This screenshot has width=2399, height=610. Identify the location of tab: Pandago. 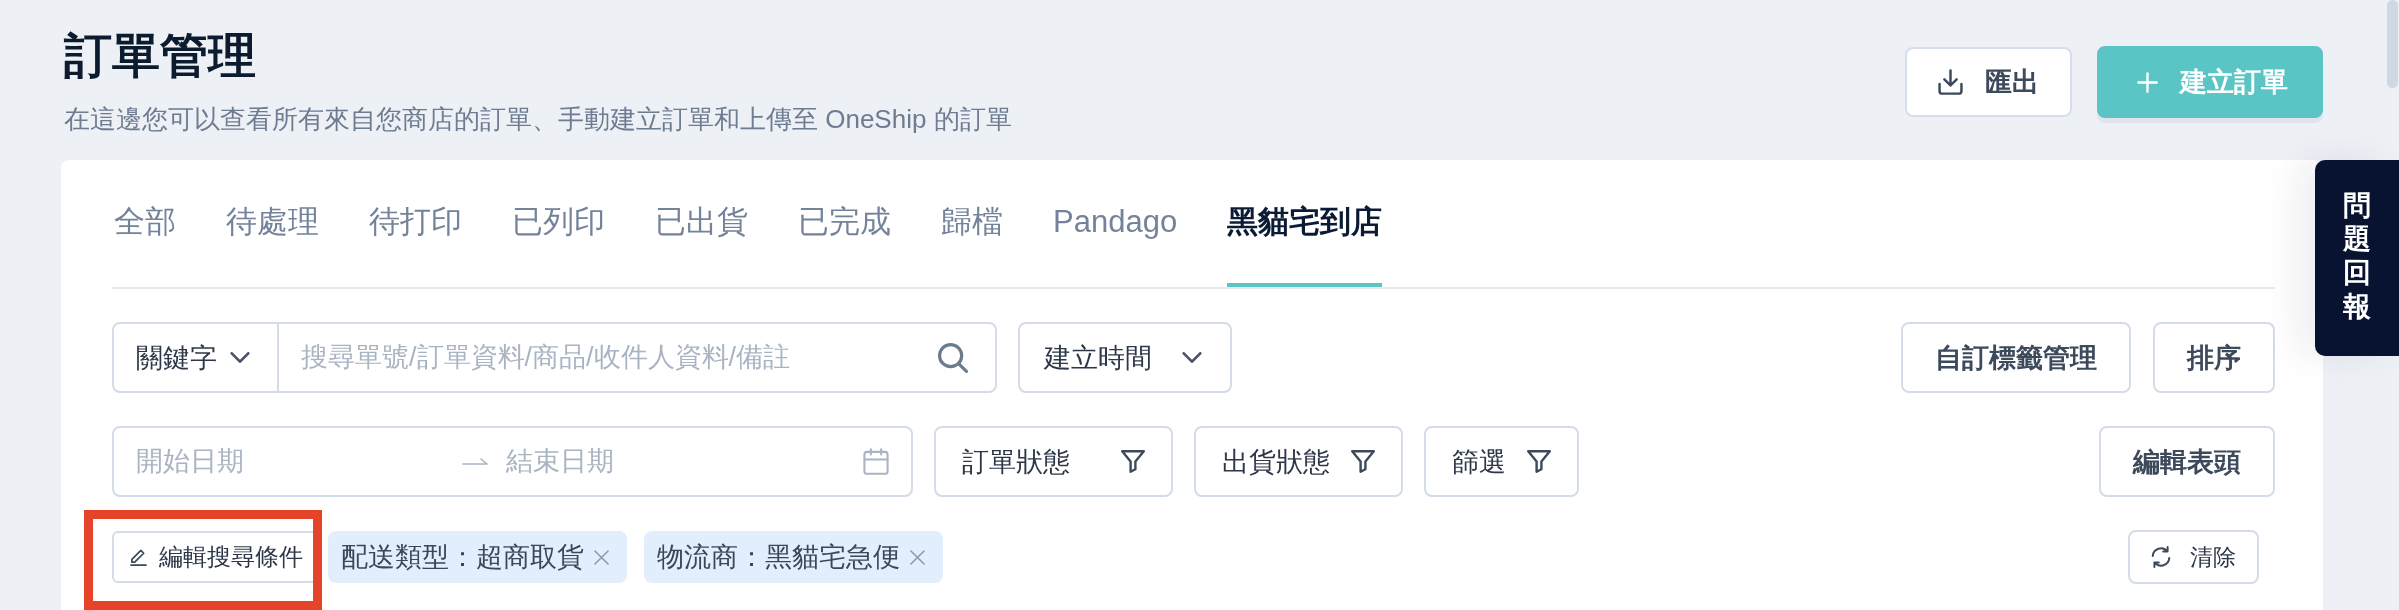
(1115, 244).